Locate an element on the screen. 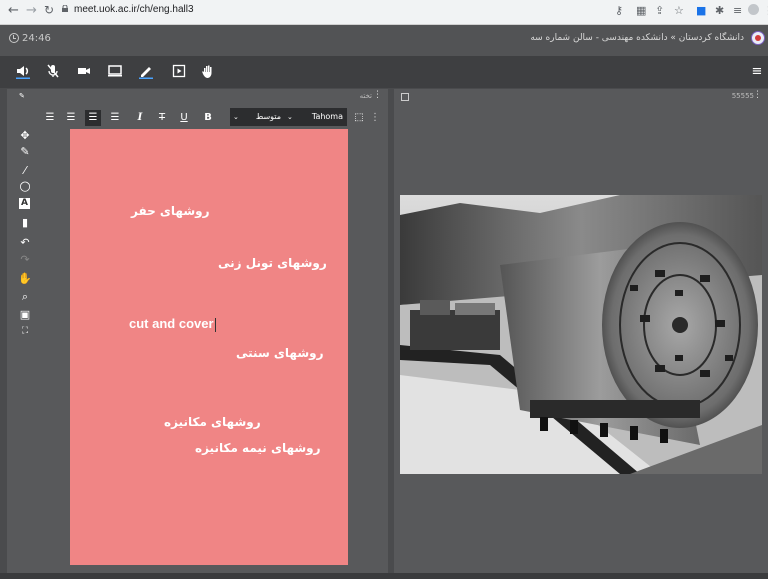  menu-dots-icon: ⋮ is located at coordinates (765, 10).